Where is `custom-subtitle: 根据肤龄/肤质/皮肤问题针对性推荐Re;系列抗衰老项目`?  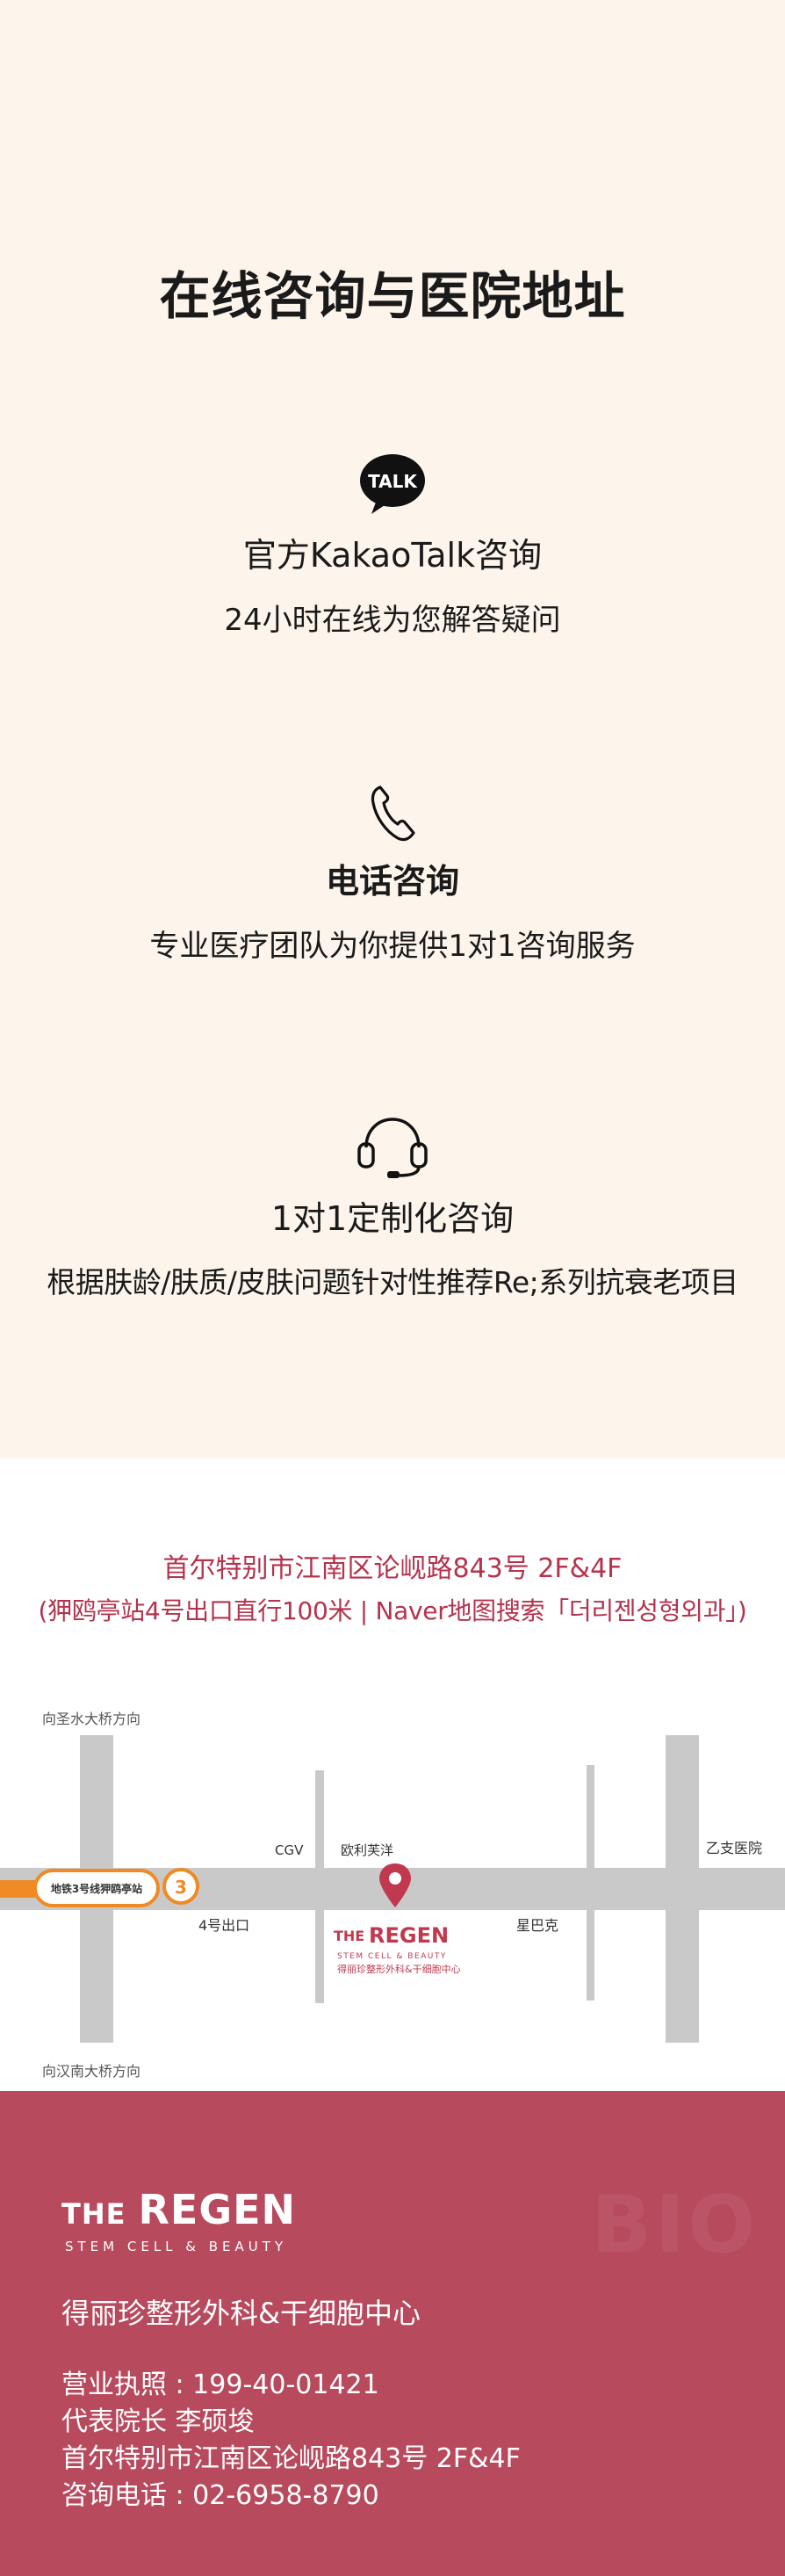
custom-subtitle: 根据肤龄/肤质/皮肤问题针对性推荐Re;系列抗衰老项目 is located at coordinates (392, 1282).